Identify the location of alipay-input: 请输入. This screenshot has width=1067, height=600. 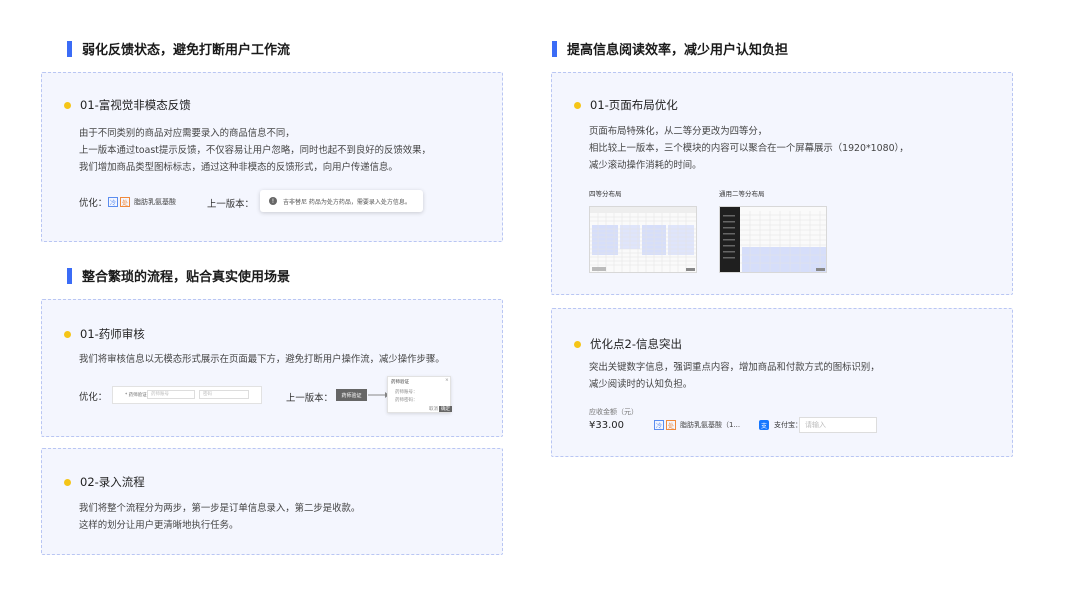
(838, 425).